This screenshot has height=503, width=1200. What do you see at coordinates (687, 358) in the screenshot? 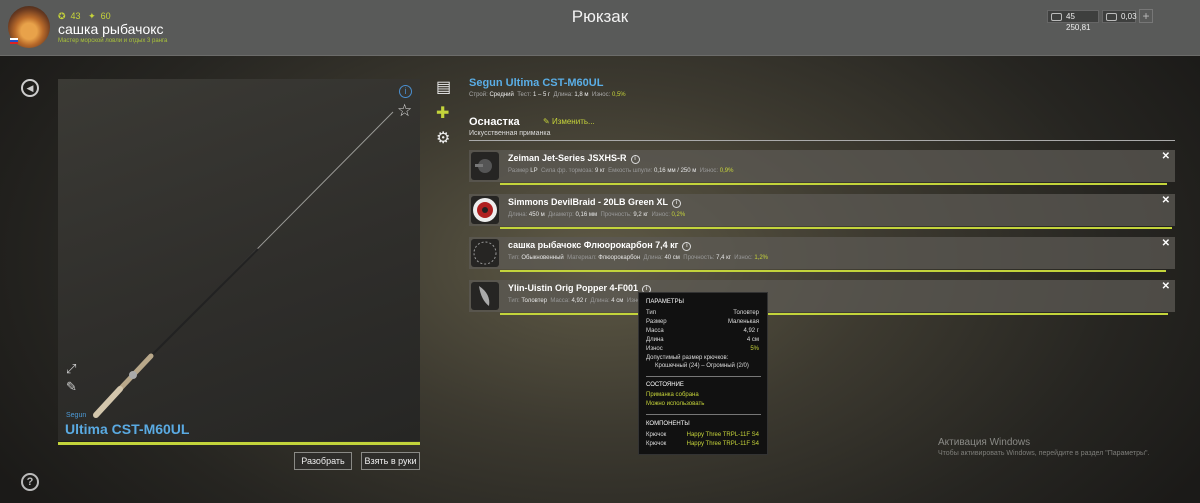
I see `hook-size-label: Допустимый размер крючков:` at bounding box center [687, 358].